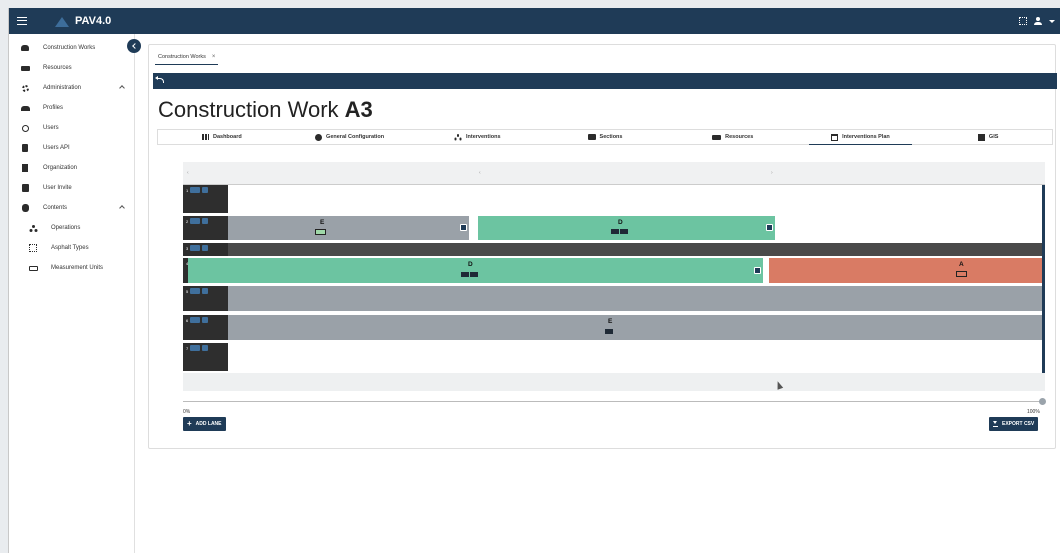 The height and width of the screenshot is (553, 1060). What do you see at coordinates (1052, 21) in the screenshot?
I see `chevron-down-icon` at bounding box center [1052, 21].